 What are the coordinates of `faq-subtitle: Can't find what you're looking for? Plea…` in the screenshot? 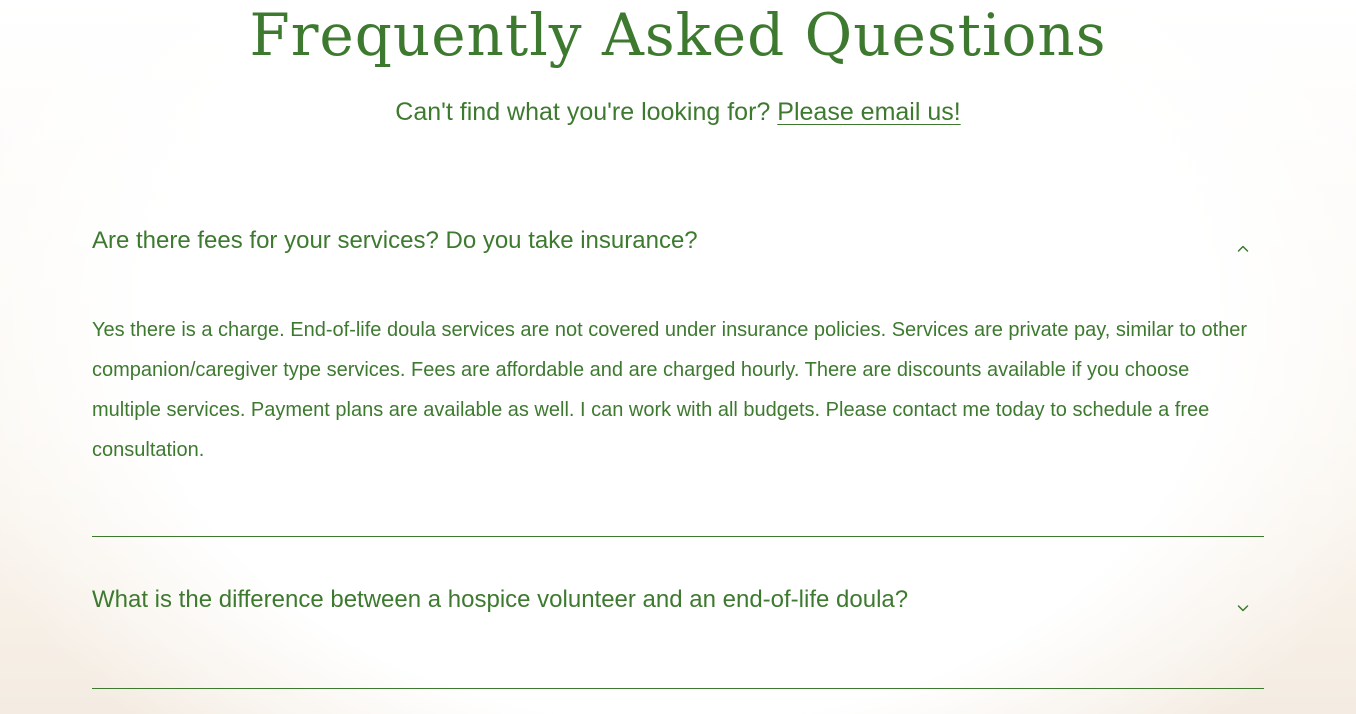 It's located at (678, 112).